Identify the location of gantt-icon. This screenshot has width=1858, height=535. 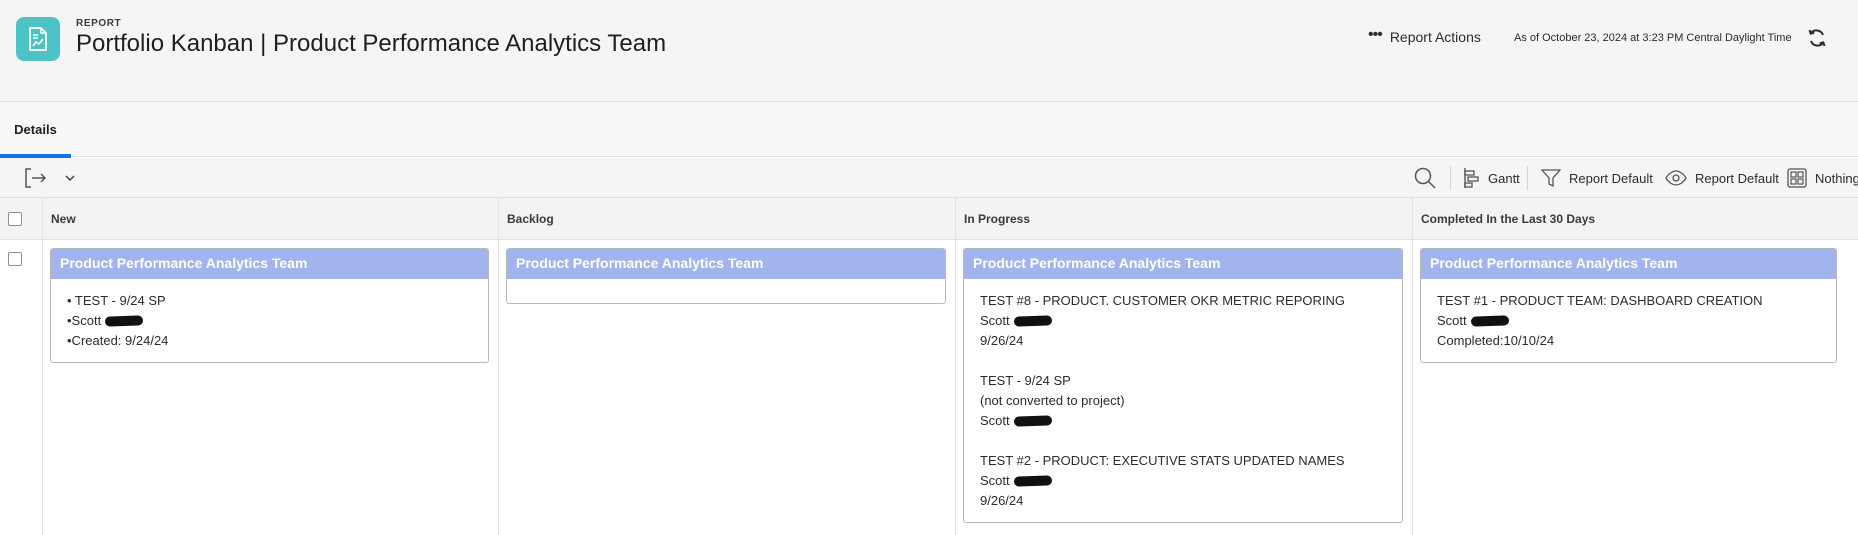
(1471, 178).